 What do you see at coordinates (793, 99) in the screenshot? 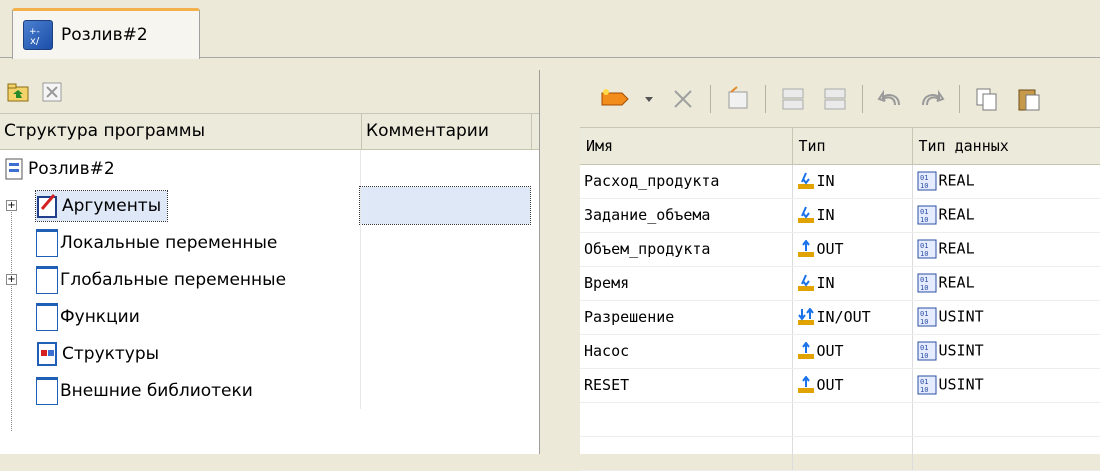
I see `move-up-icon` at bounding box center [793, 99].